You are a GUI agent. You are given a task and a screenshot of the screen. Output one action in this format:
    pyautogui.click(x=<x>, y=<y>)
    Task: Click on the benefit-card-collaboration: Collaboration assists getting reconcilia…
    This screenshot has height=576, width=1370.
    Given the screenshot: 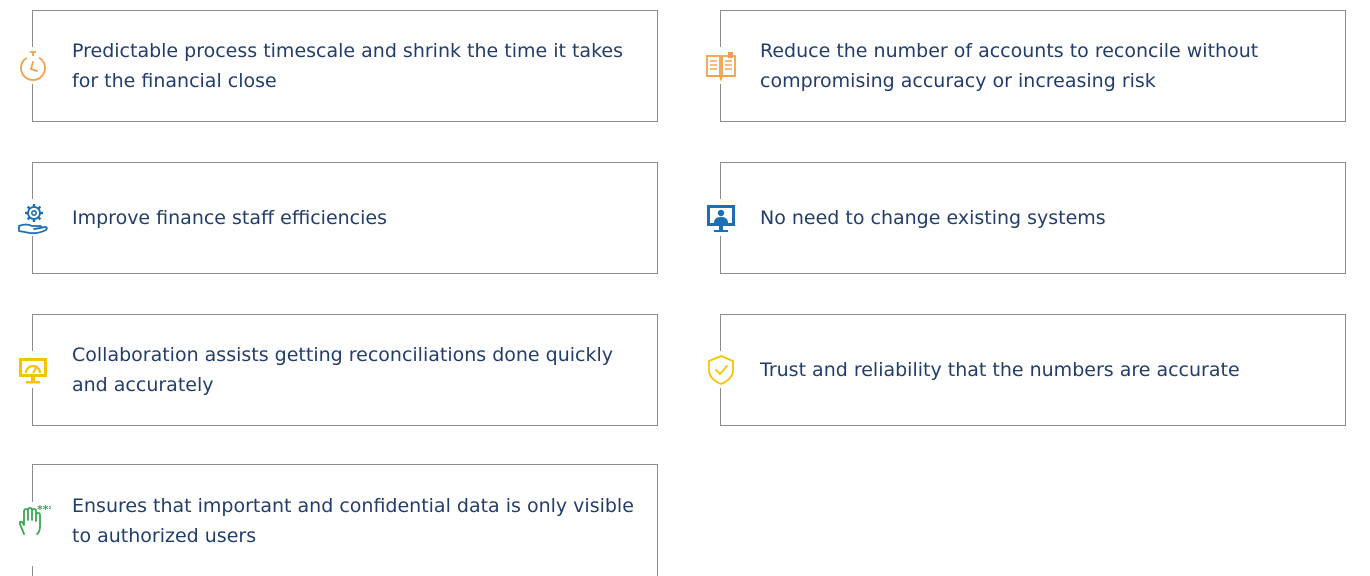 What is the action you would take?
    pyautogui.click(x=336, y=370)
    